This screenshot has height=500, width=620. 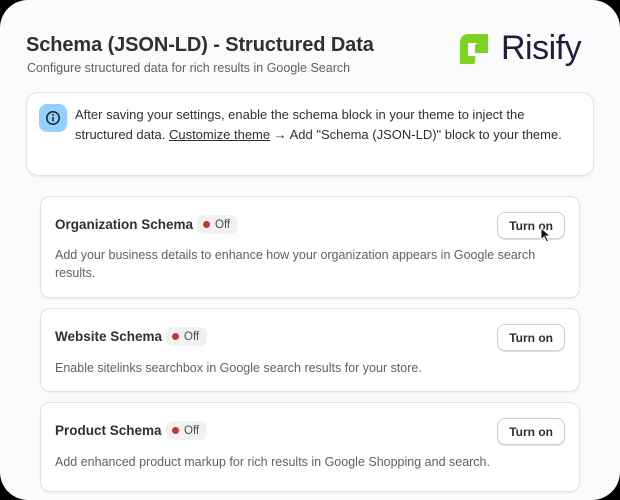 What do you see at coordinates (541, 48) in the screenshot?
I see `logo-text: Risify` at bounding box center [541, 48].